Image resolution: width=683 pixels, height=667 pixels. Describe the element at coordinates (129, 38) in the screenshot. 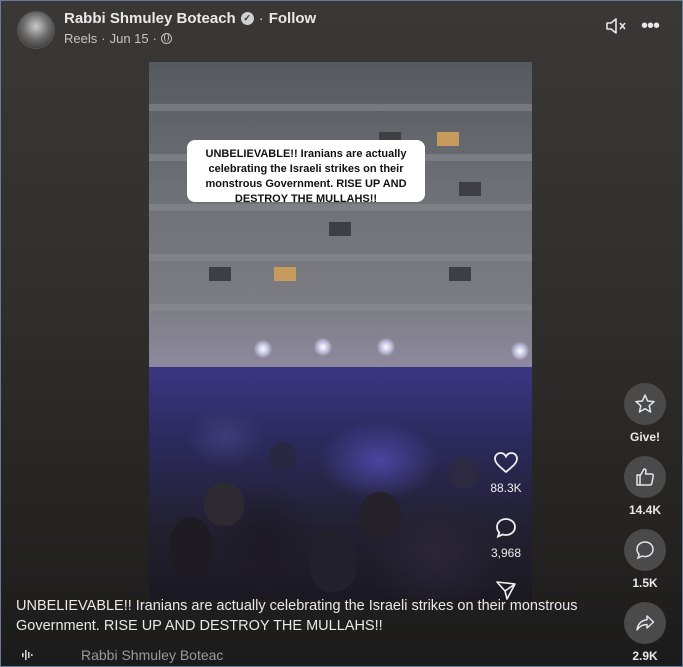

I see `meta-date: Jun 15` at that location.